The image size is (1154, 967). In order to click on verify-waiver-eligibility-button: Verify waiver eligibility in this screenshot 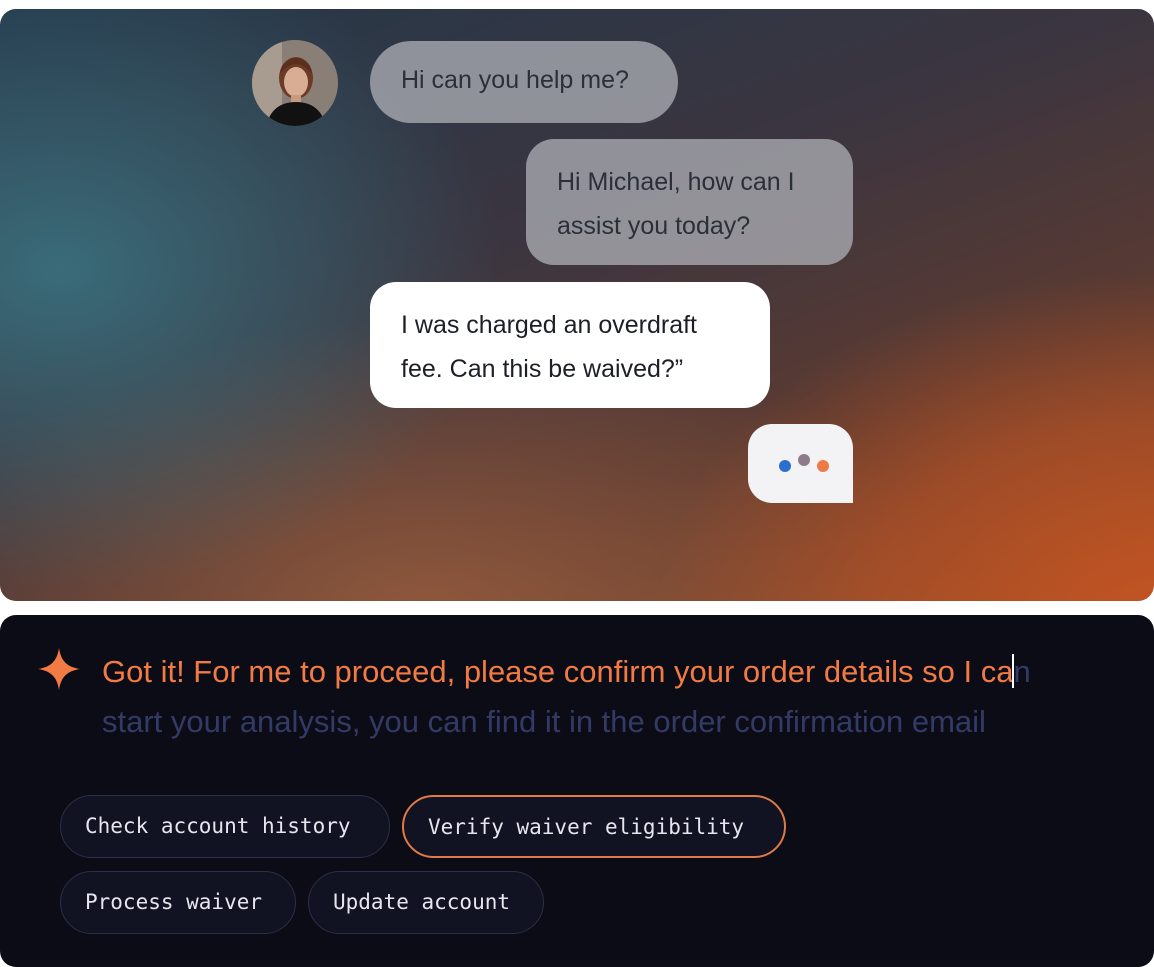, I will do `click(594, 826)`.